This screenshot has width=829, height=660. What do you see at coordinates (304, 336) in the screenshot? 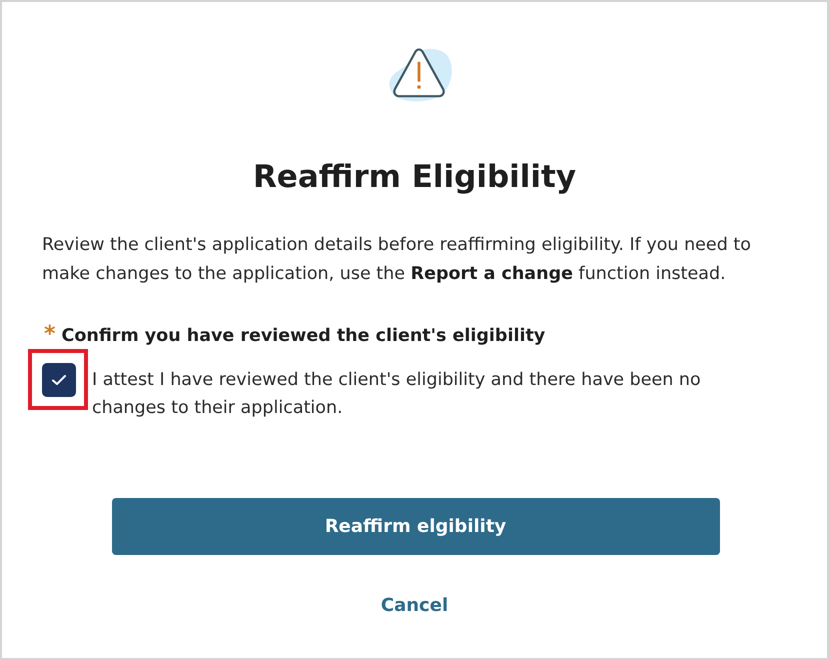
I see `field-label: Confirm you have reviewed the client's eligibility` at bounding box center [304, 336].